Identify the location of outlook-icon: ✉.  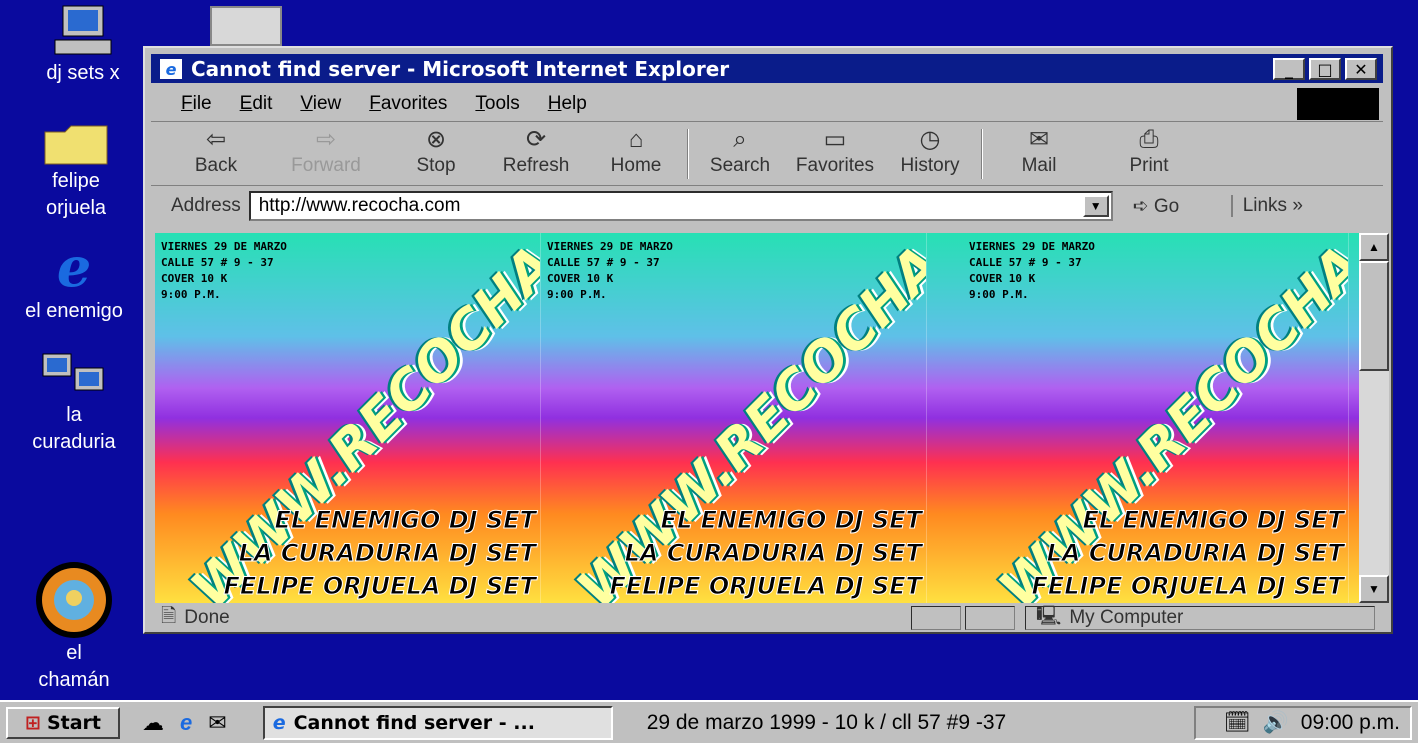
(217, 723).